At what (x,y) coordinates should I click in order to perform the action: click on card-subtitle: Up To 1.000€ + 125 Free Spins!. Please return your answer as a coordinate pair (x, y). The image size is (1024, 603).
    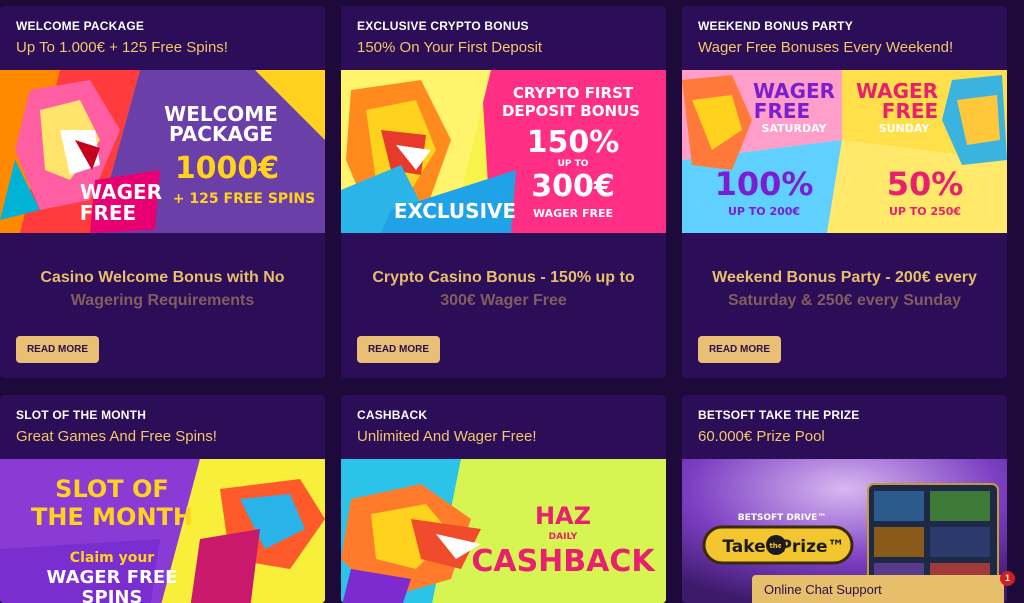
    Looking at the image, I should click on (122, 47).